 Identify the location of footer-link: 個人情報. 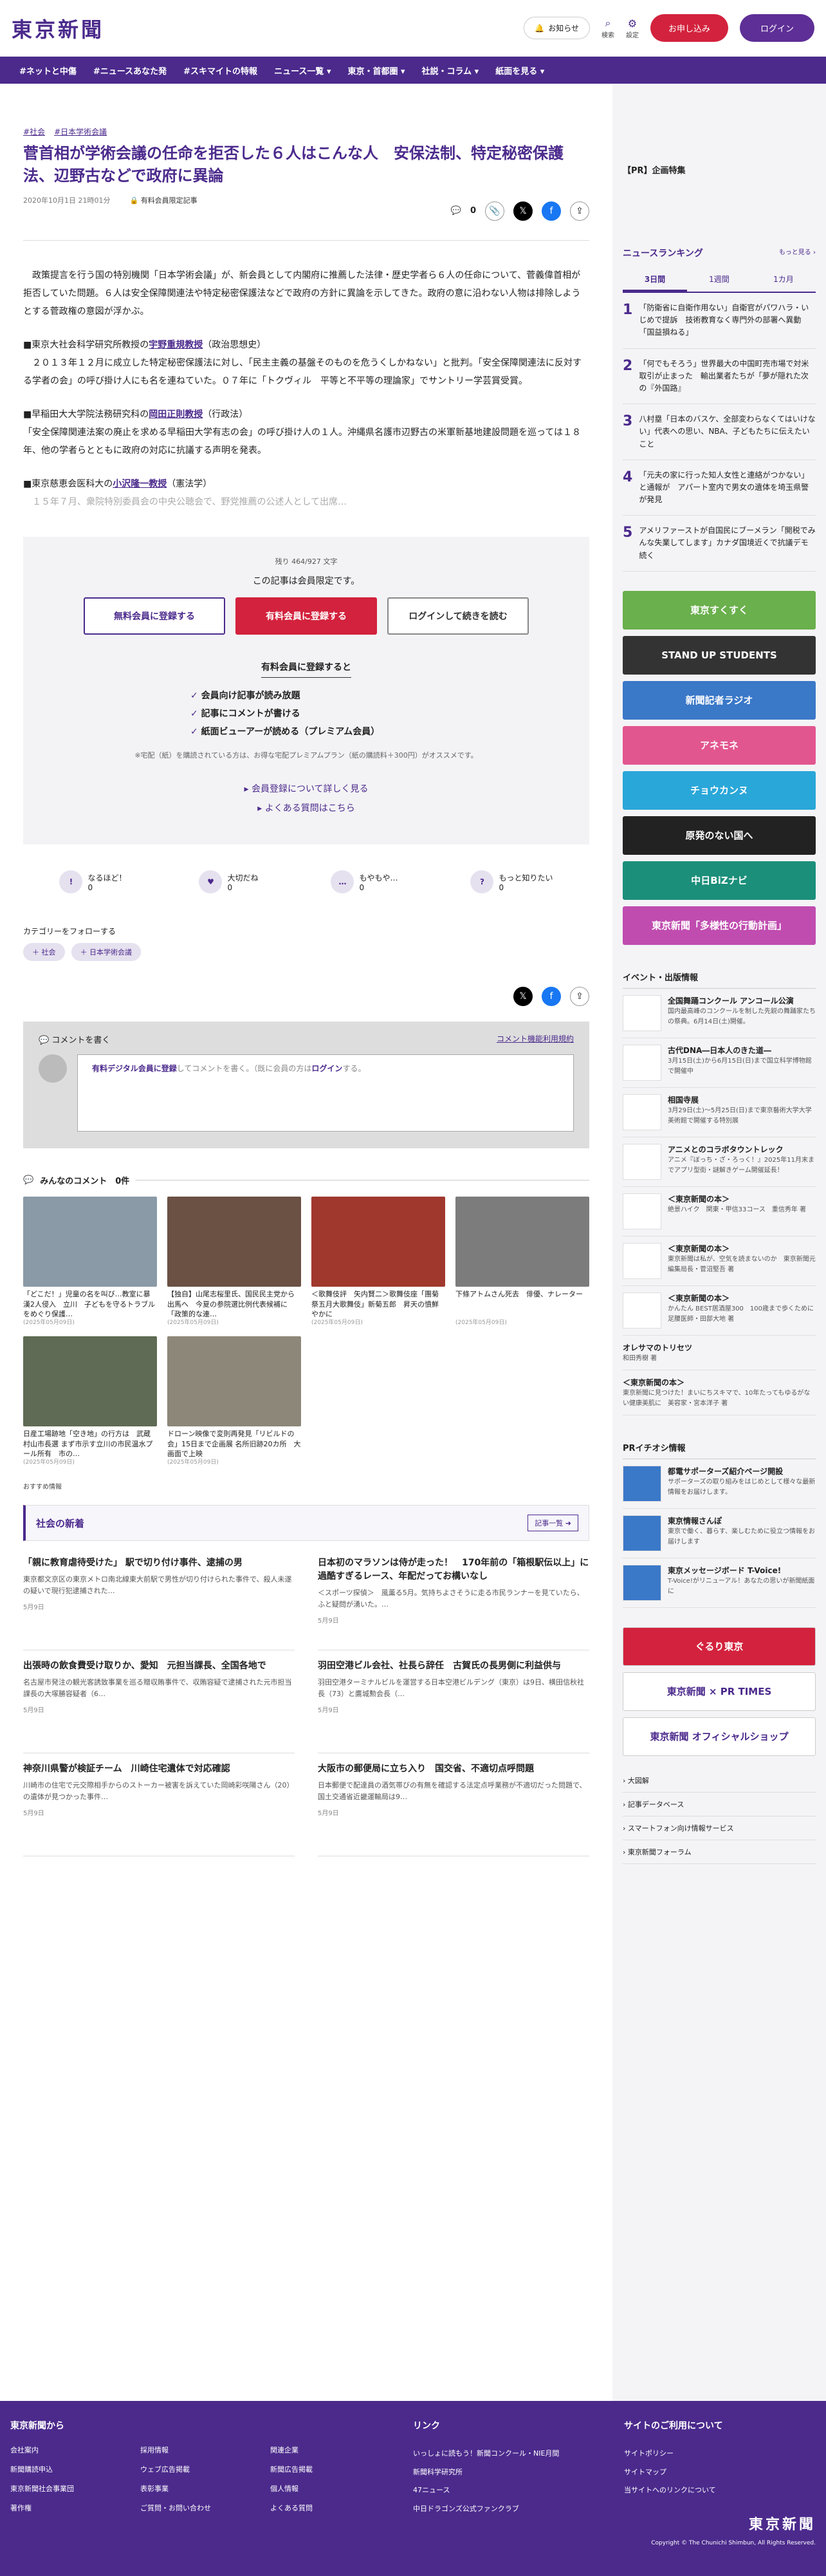
(332, 2488).